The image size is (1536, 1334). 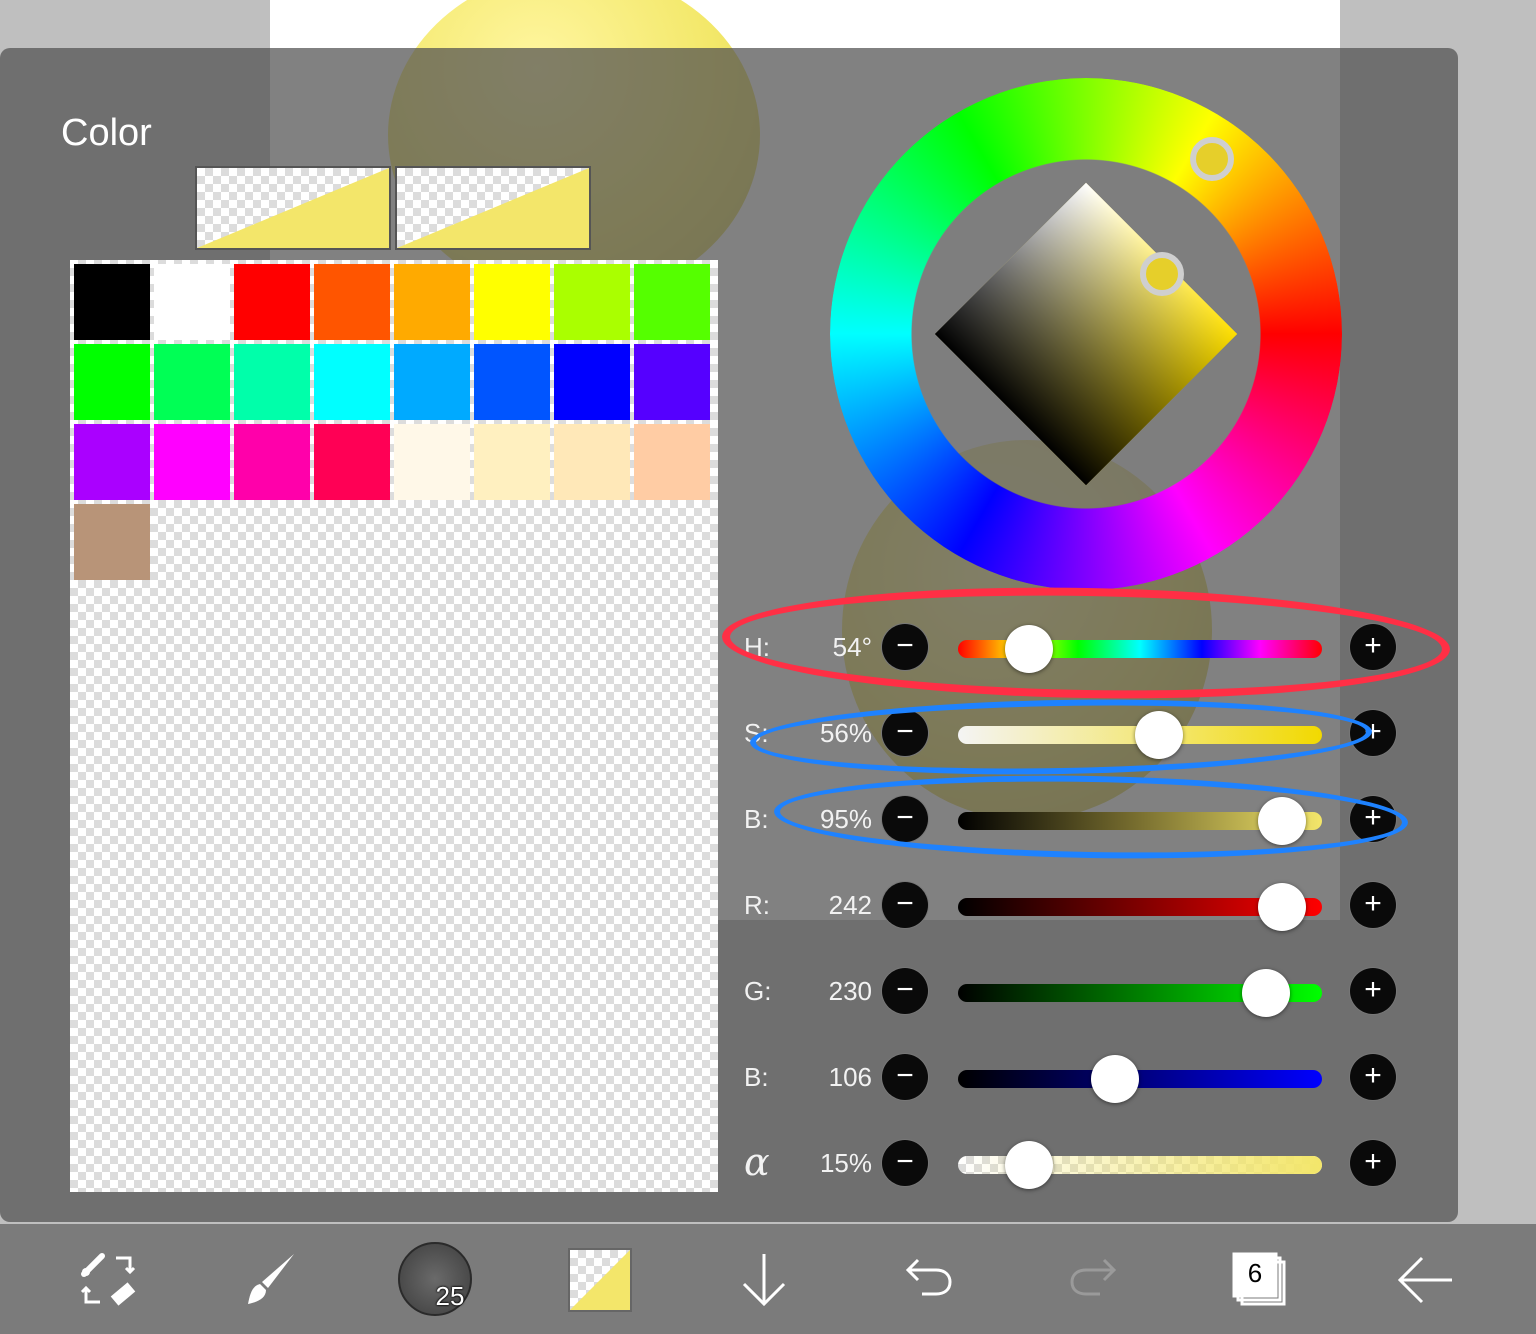 I want to click on bottom-toolbar: 25 6, so click(x=768, y=1279).